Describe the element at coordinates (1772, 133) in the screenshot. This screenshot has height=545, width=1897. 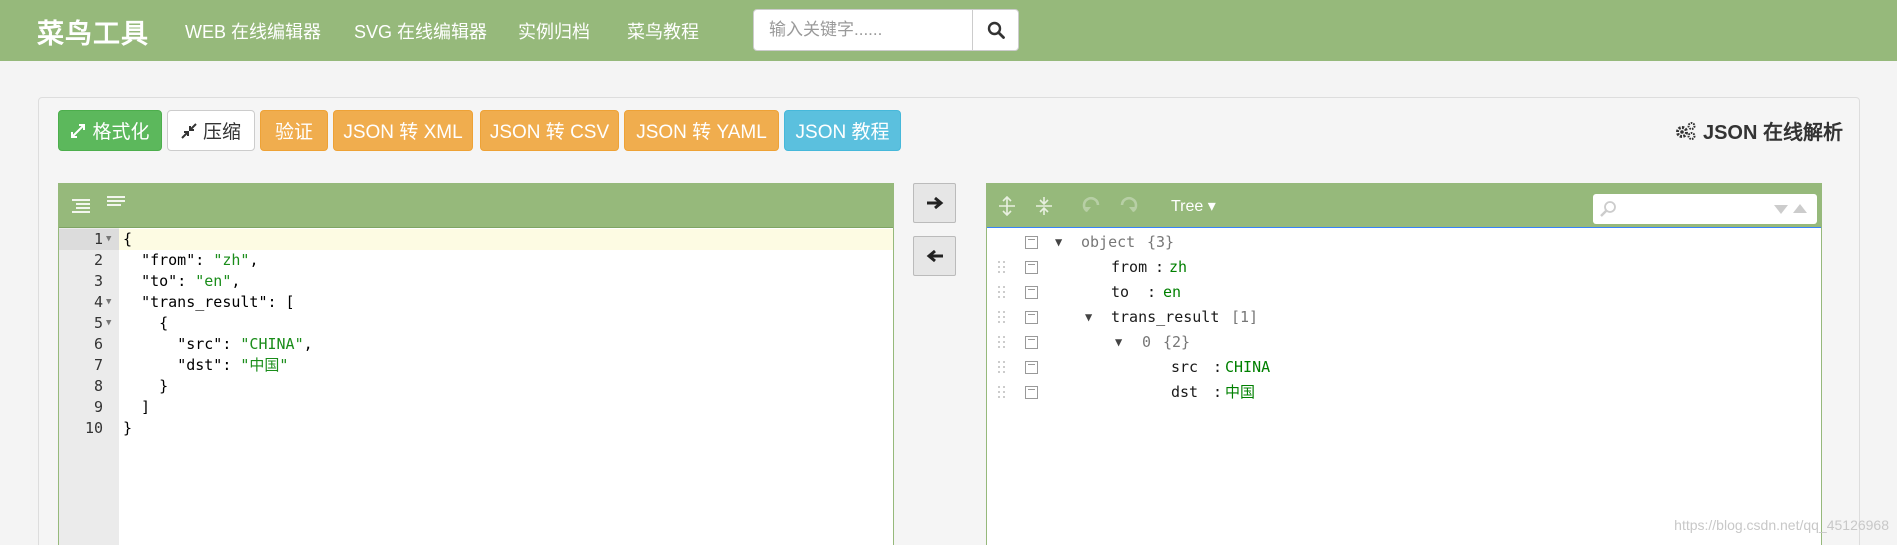
I see `panel-title-text: JSON 在线解析` at that location.